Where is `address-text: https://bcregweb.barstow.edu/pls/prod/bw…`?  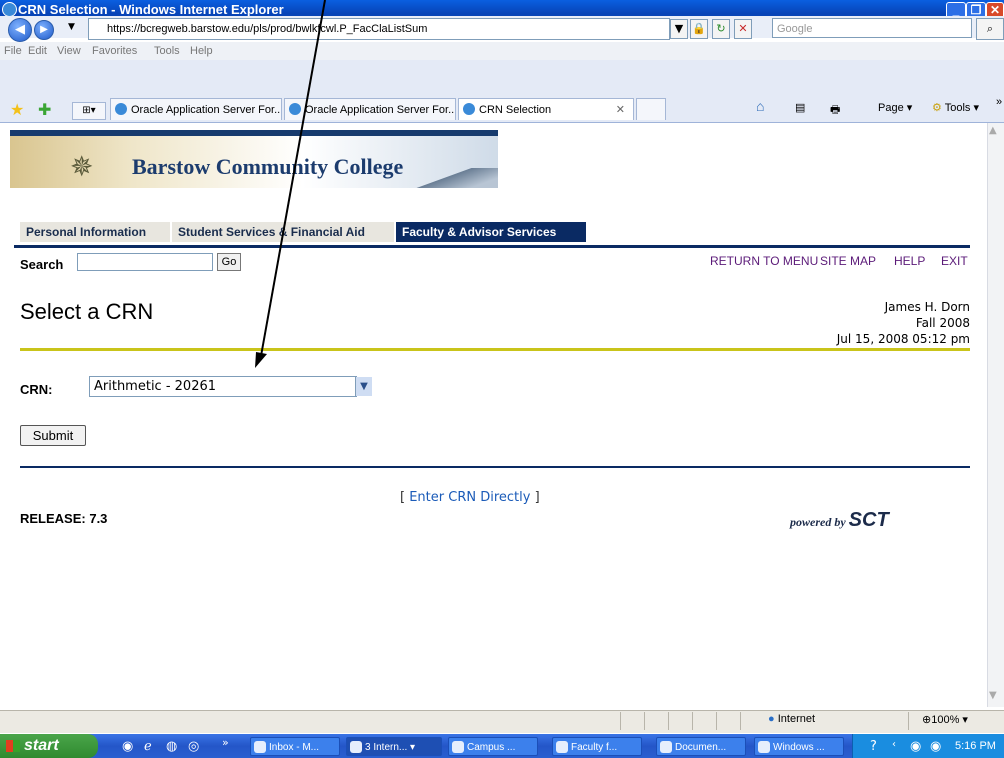
address-text: https://bcregweb.barstow.edu/pls/prod/bw… is located at coordinates (267, 29).